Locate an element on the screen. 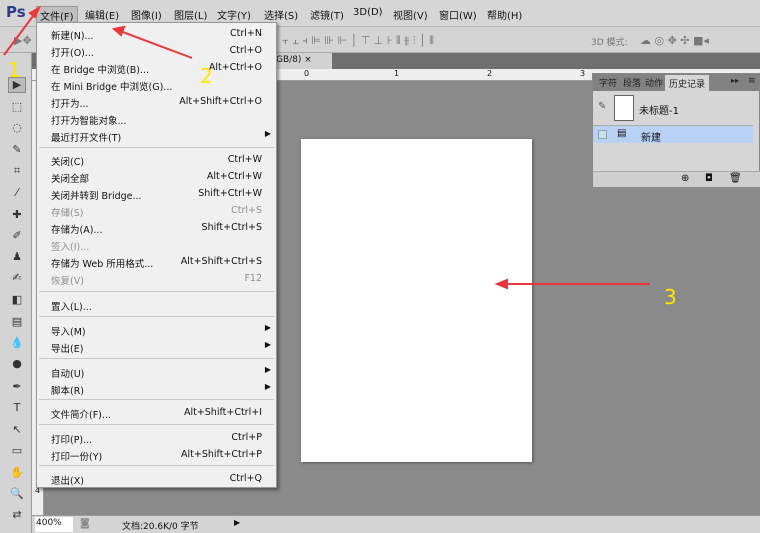 The width and height of the screenshot is (760, 533). brush-tool-icon: ✐ is located at coordinates (17, 237).